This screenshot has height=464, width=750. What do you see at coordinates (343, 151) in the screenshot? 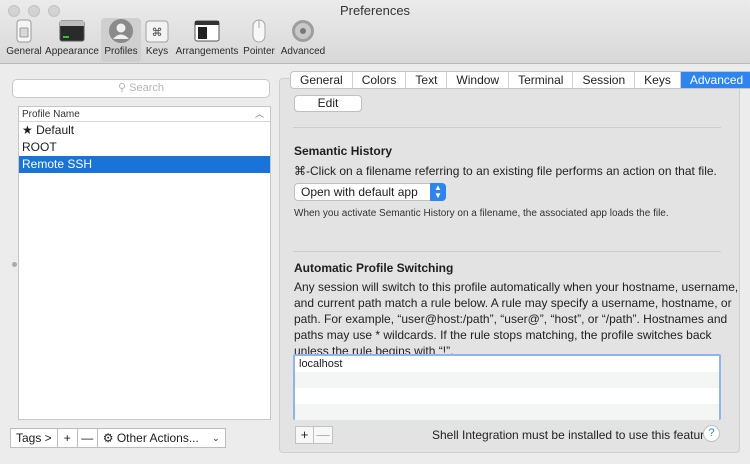
I see `semantic-history-title: Semantic History` at bounding box center [343, 151].